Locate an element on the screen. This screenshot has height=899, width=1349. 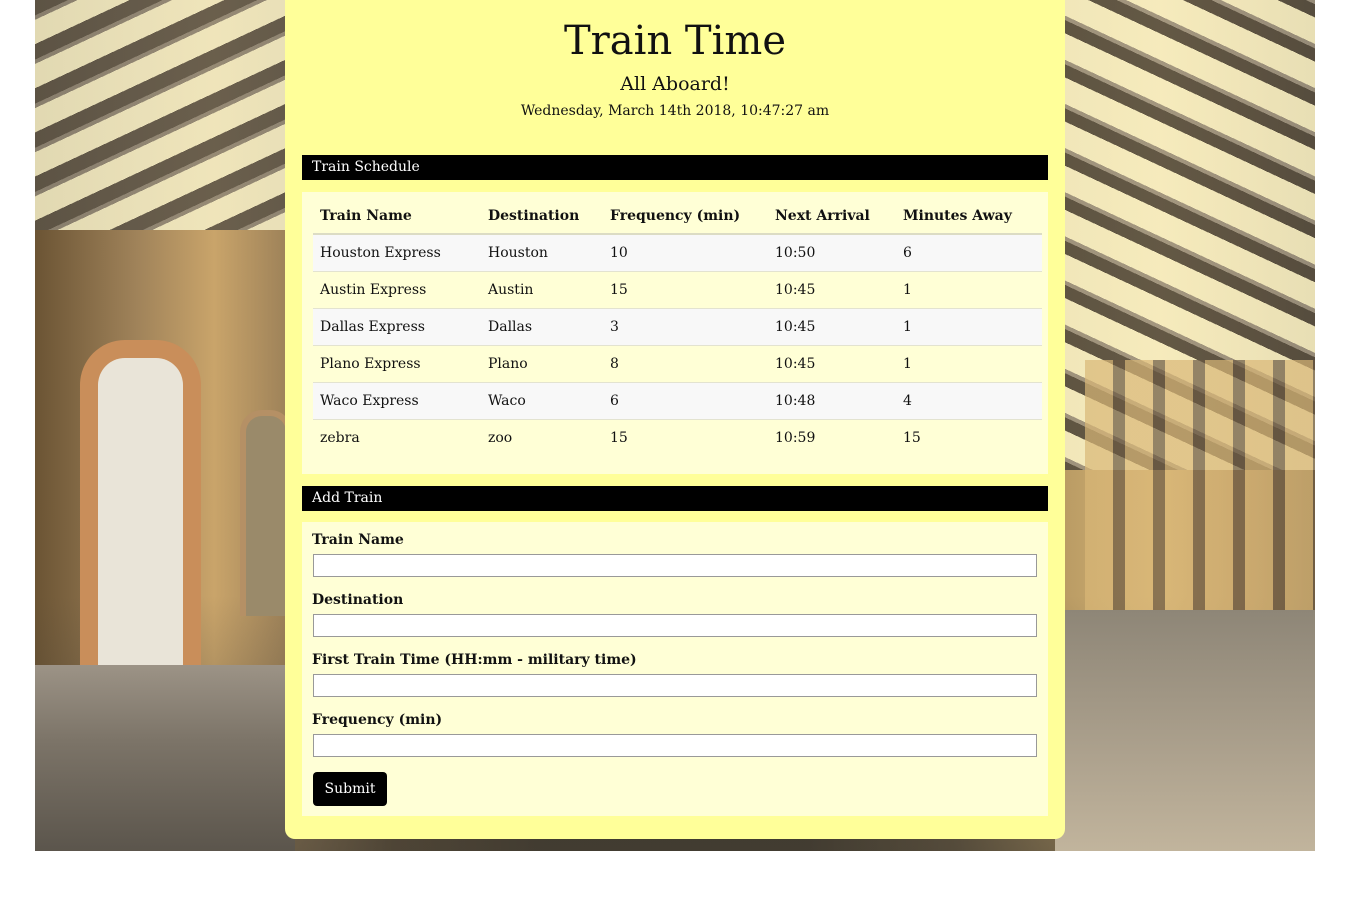
station-arcade is located at coordinates (1200, 490).